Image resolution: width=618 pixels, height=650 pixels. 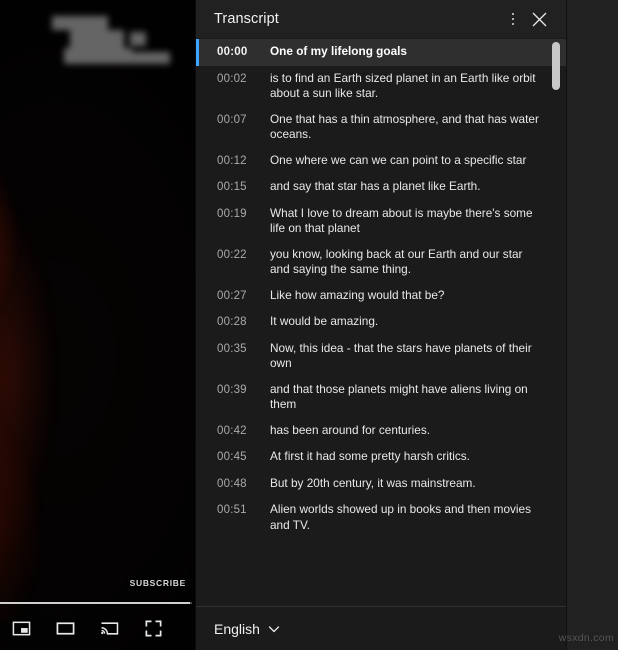 What do you see at coordinates (232, 389) in the screenshot?
I see `transcript-timestamp: 00:39` at bounding box center [232, 389].